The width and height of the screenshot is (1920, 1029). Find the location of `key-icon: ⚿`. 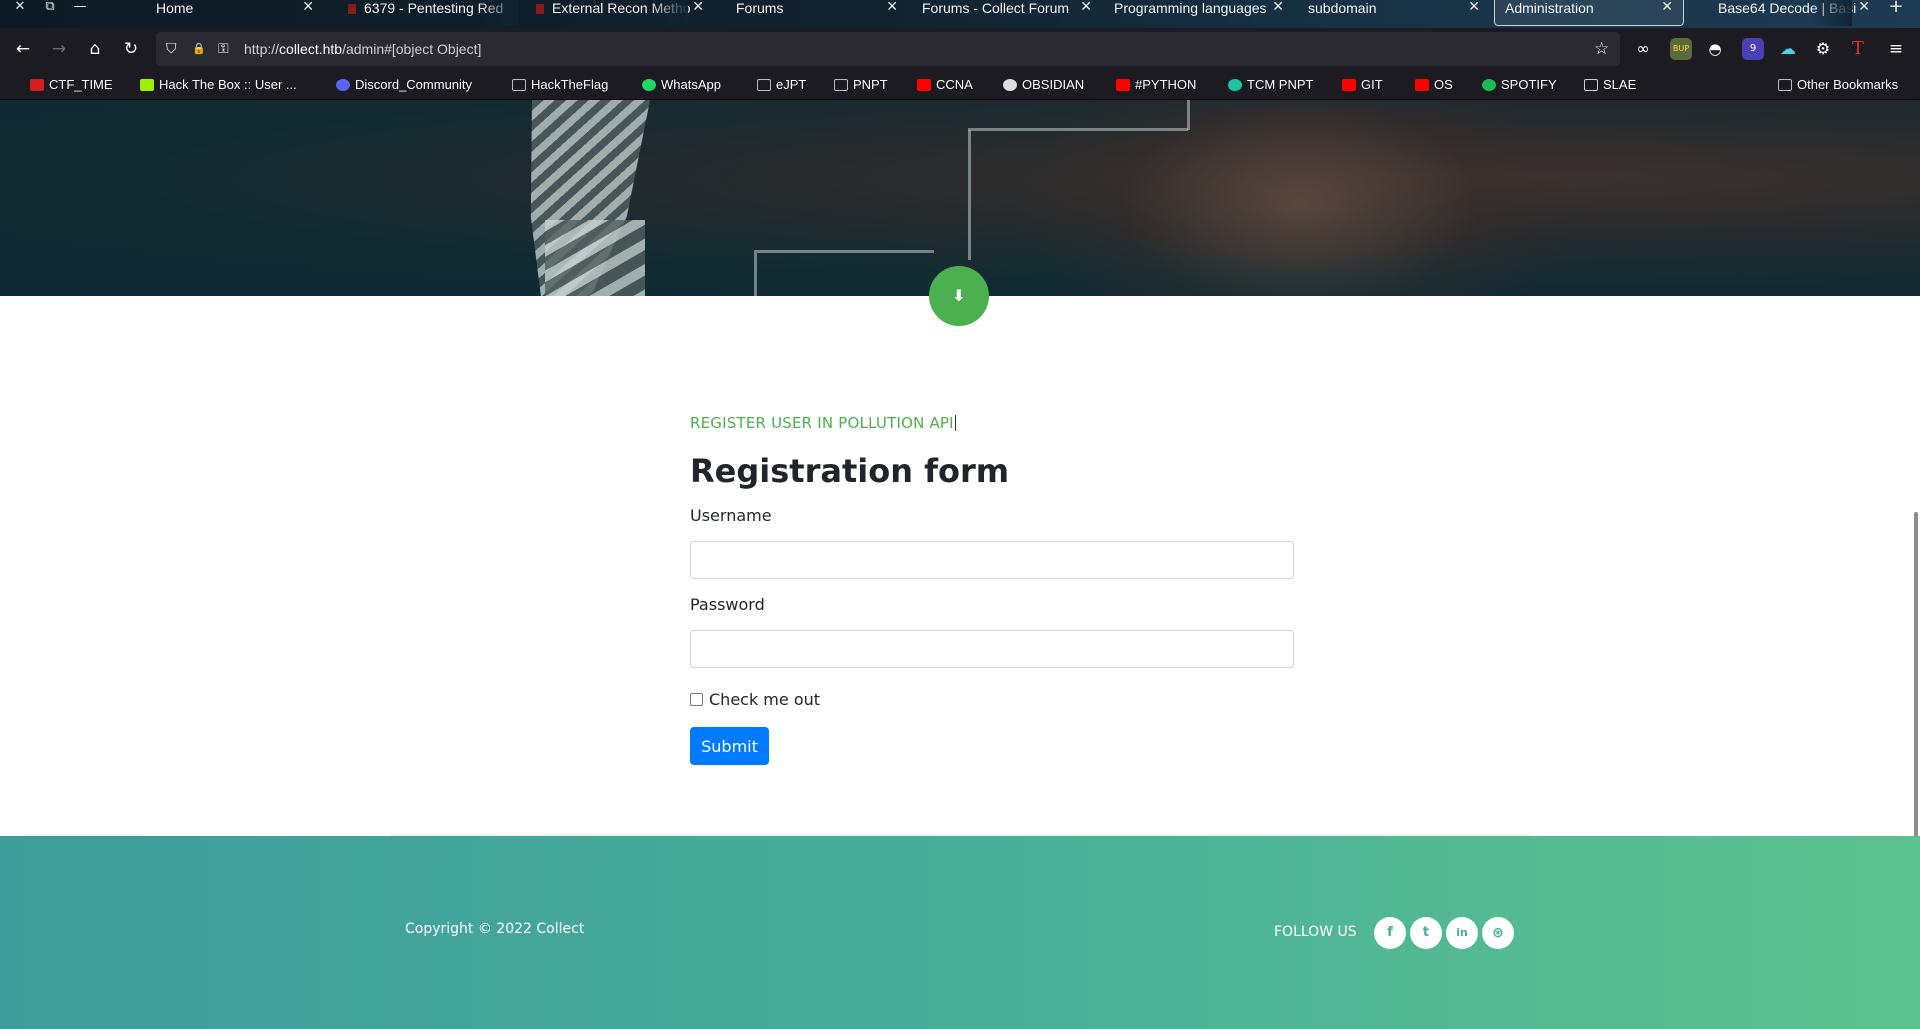

key-icon: ⚿ is located at coordinates (223, 49).